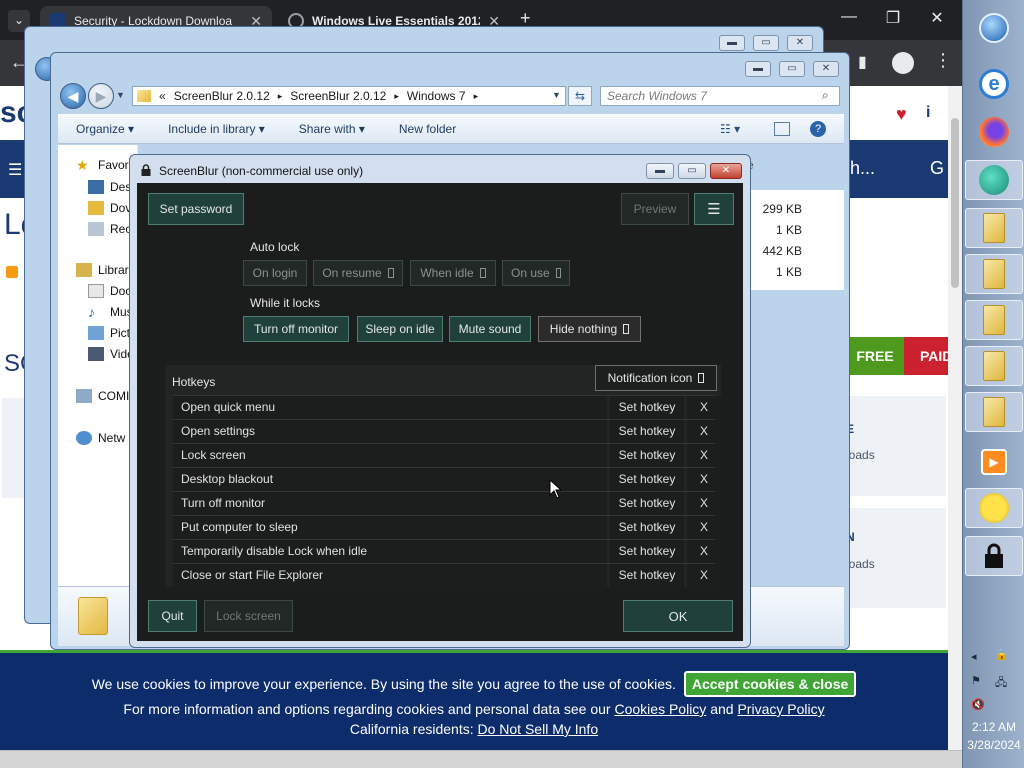 This screenshot has width=1024, height=768. What do you see at coordinates (73, 96) in the screenshot?
I see `back-arrow-icon: ◀` at bounding box center [73, 96].